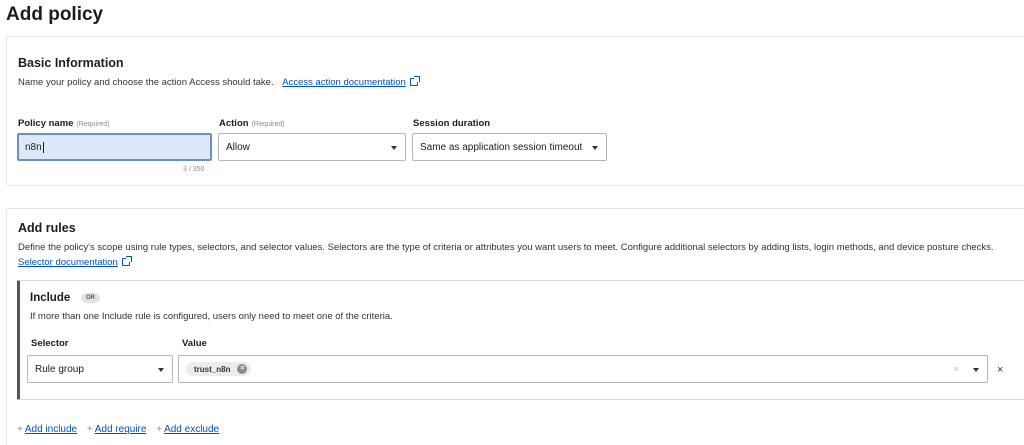 The width and height of the screenshot is (1024, 445). What do you see at coordinates (452, 123) in the screenshot?
I see `session-duration-label: Session duration` at bounding box center [452, 123].